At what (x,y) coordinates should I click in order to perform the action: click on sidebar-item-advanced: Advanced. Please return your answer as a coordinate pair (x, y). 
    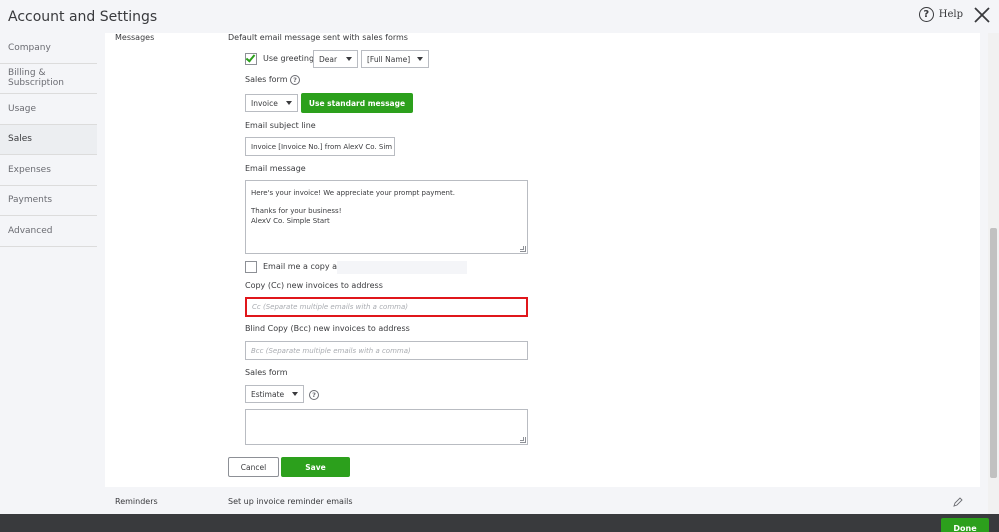
    Looking at the image, I should click on (48, 231).